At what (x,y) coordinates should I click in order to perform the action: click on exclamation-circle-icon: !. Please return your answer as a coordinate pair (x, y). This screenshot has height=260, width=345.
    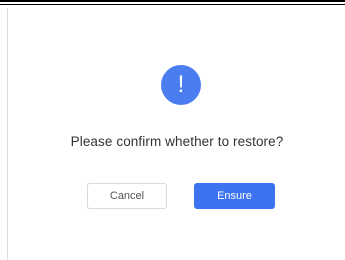
    Looking at the image, I should click on (181, 85).